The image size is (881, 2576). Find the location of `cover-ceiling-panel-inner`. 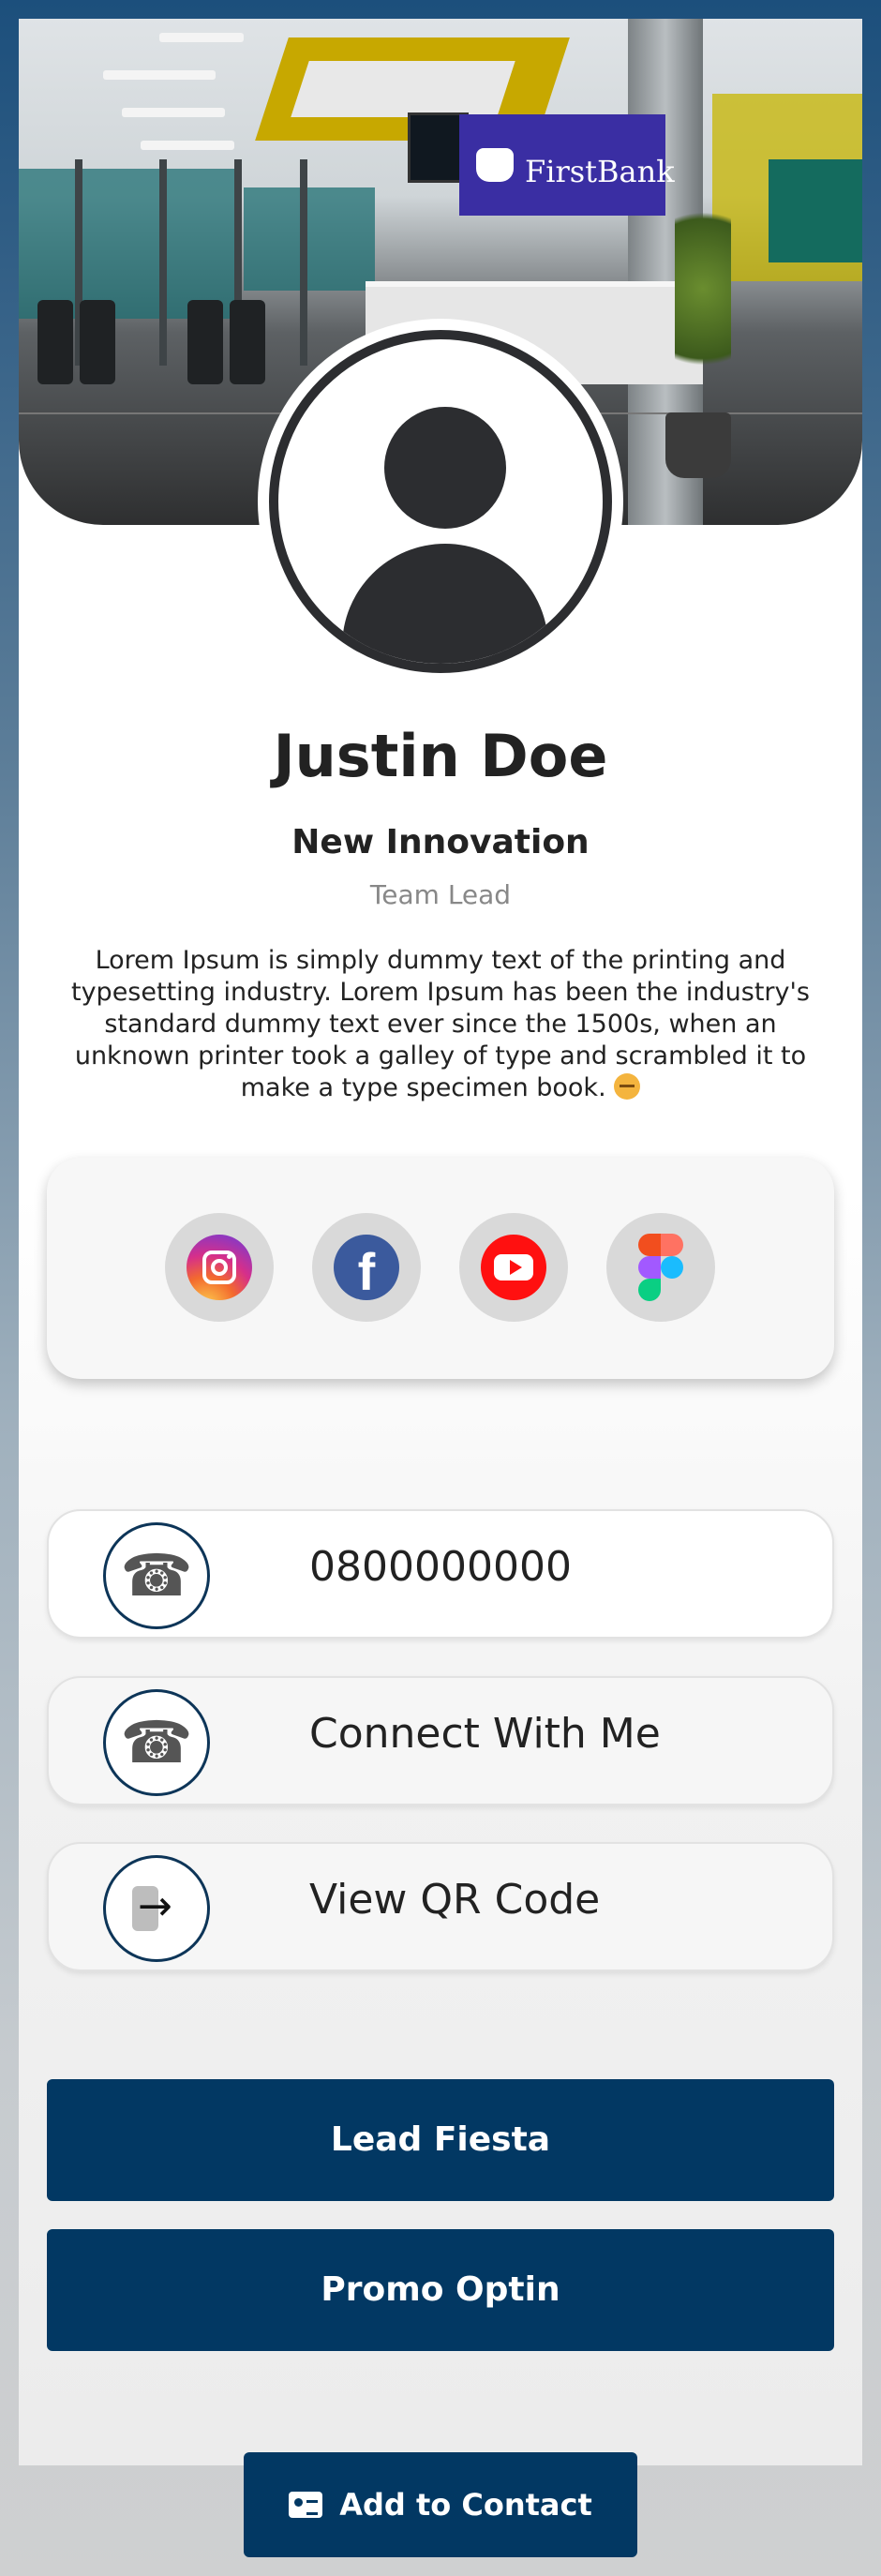

cover-ceiling-panel-inner is located at coordinates (403, 89).